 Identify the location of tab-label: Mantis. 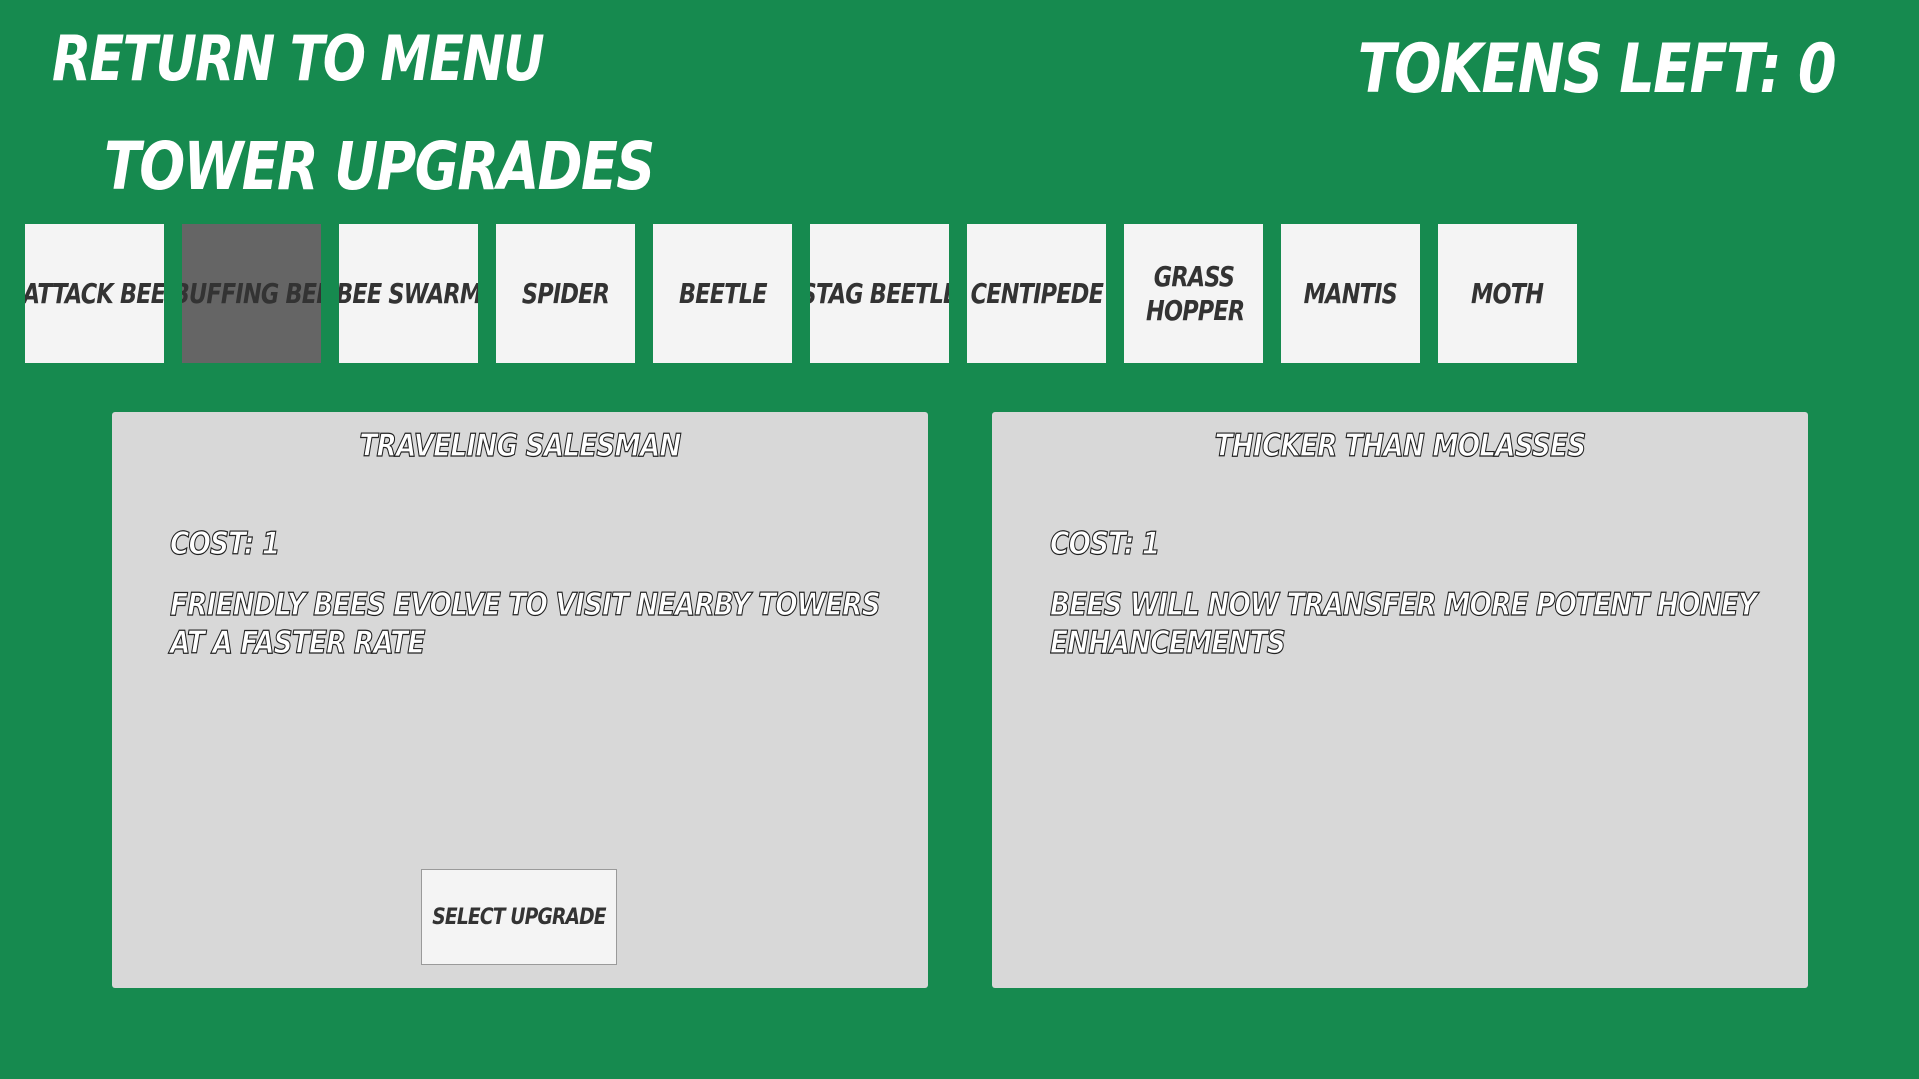
(1350, 293).